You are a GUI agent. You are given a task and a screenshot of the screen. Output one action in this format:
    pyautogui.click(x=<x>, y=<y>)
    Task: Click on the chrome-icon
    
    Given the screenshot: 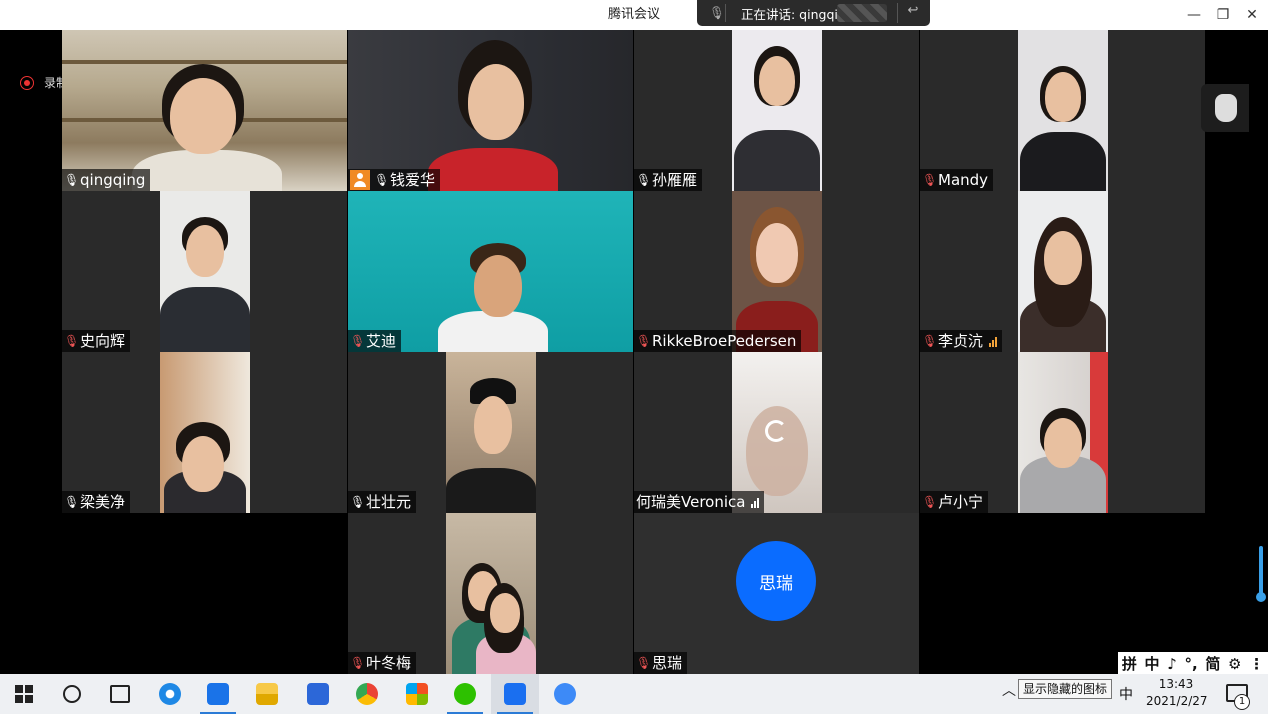 What is the action you would take?
    pyautogui.click(x=367, y=694)
    